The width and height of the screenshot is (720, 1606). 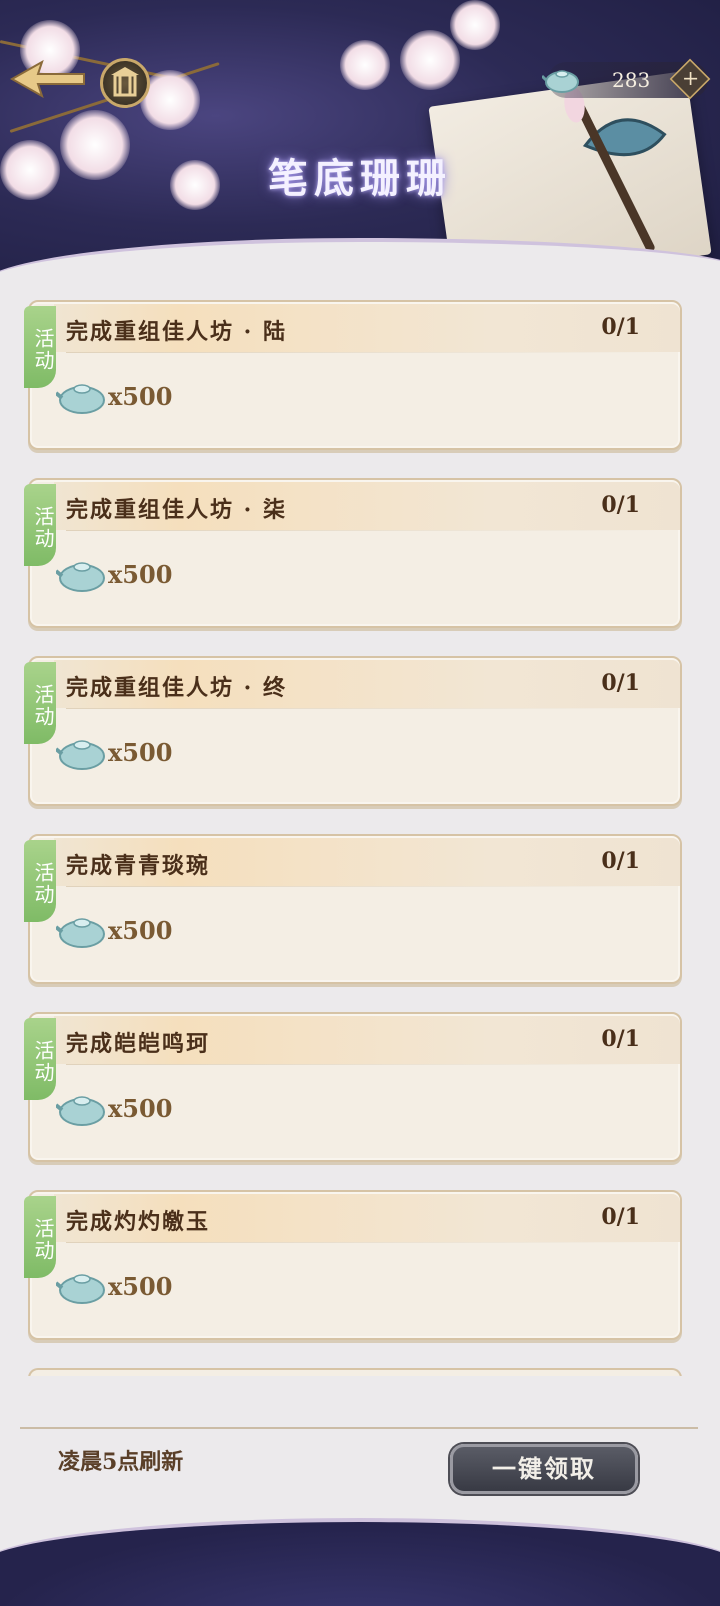 I want to click on task-title: 完成青青琰琬, so click(x=138, y=866).